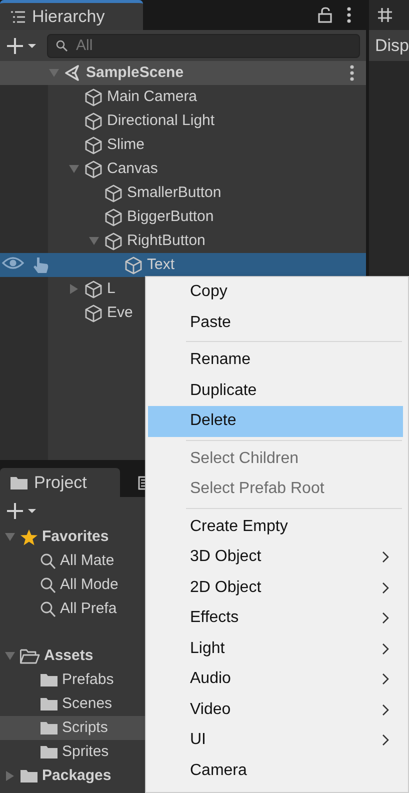  I want to click on menu-item: Create Empty, so click(275, 527).